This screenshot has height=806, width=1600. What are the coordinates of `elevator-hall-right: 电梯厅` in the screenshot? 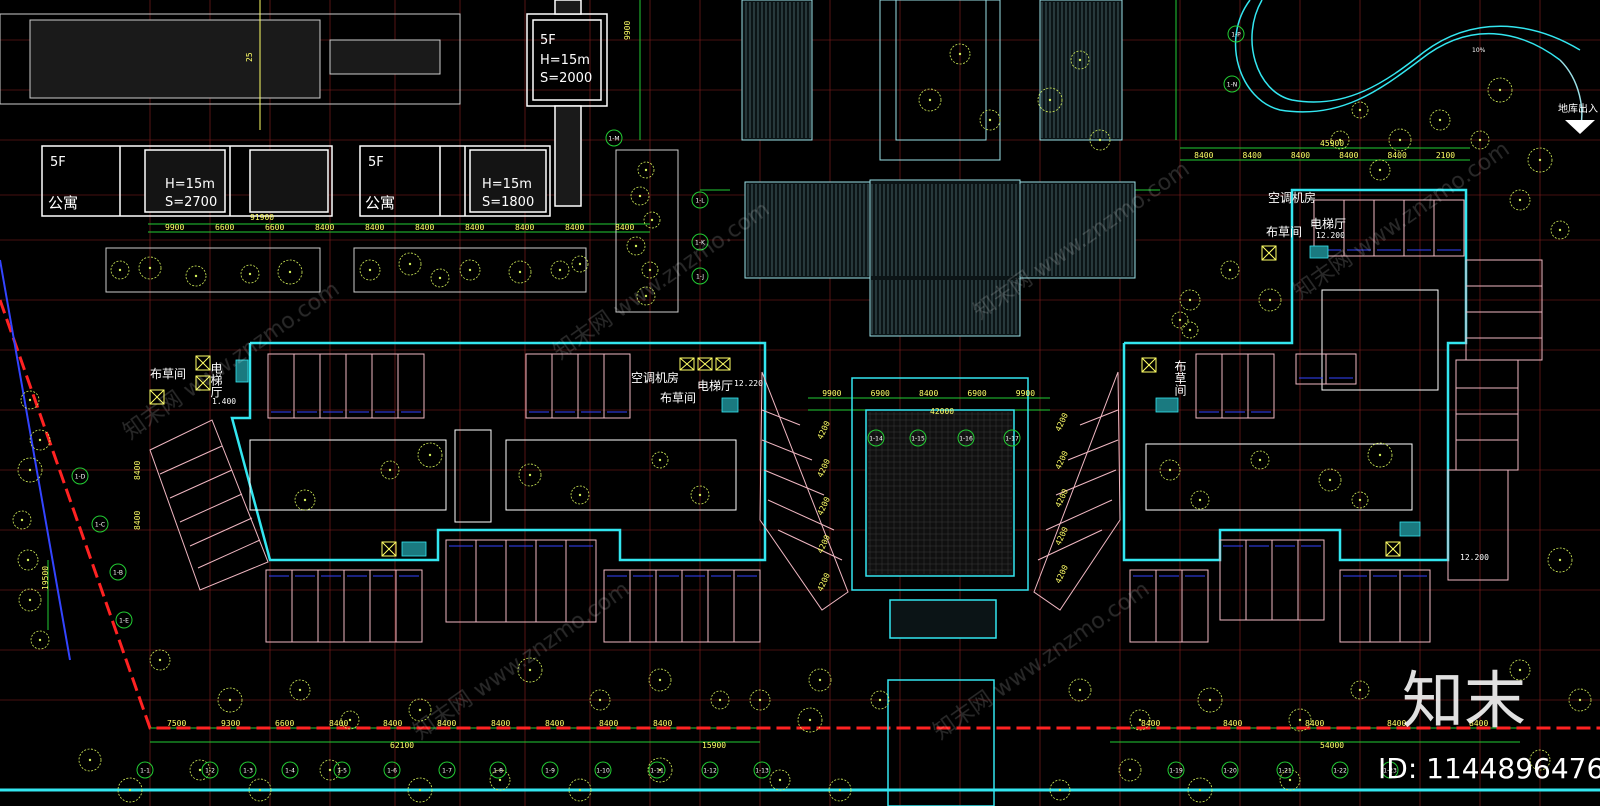 It's located at (1328, 224).